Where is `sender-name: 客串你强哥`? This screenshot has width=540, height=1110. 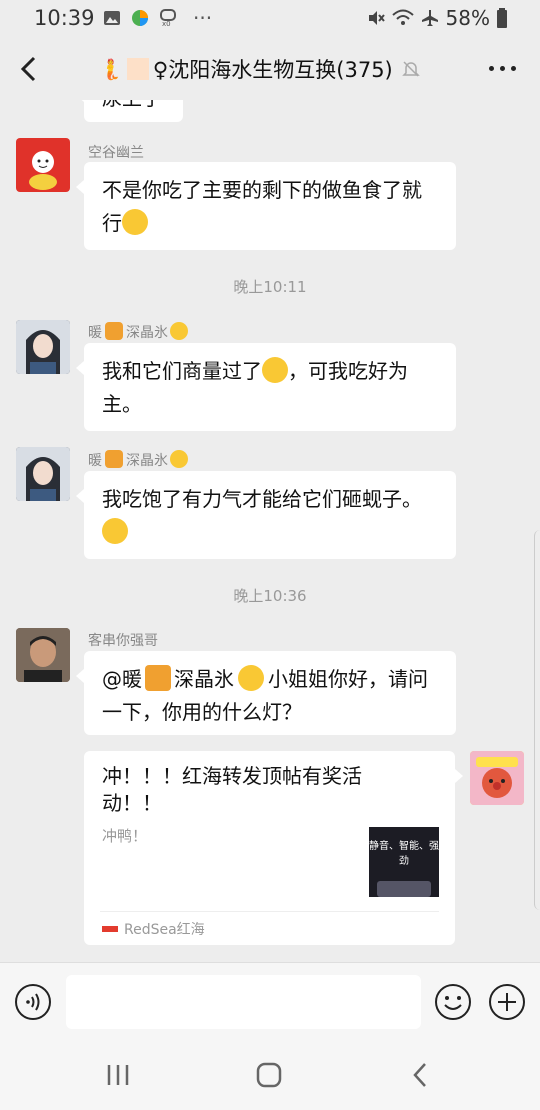
sender-name: 客串你强哥 is located at coordinates (123, 641).